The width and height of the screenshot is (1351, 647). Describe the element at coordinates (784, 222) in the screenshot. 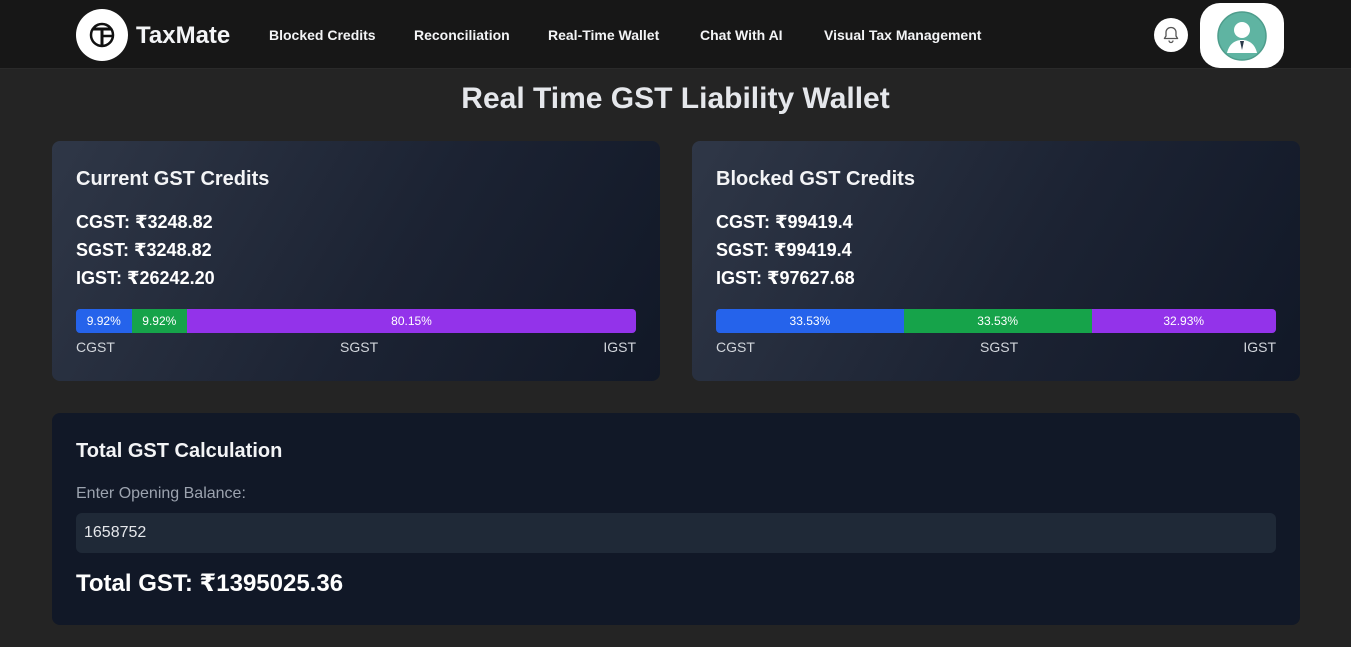

I see `cgst-amount: CGST: ₹99419.4` at that location.